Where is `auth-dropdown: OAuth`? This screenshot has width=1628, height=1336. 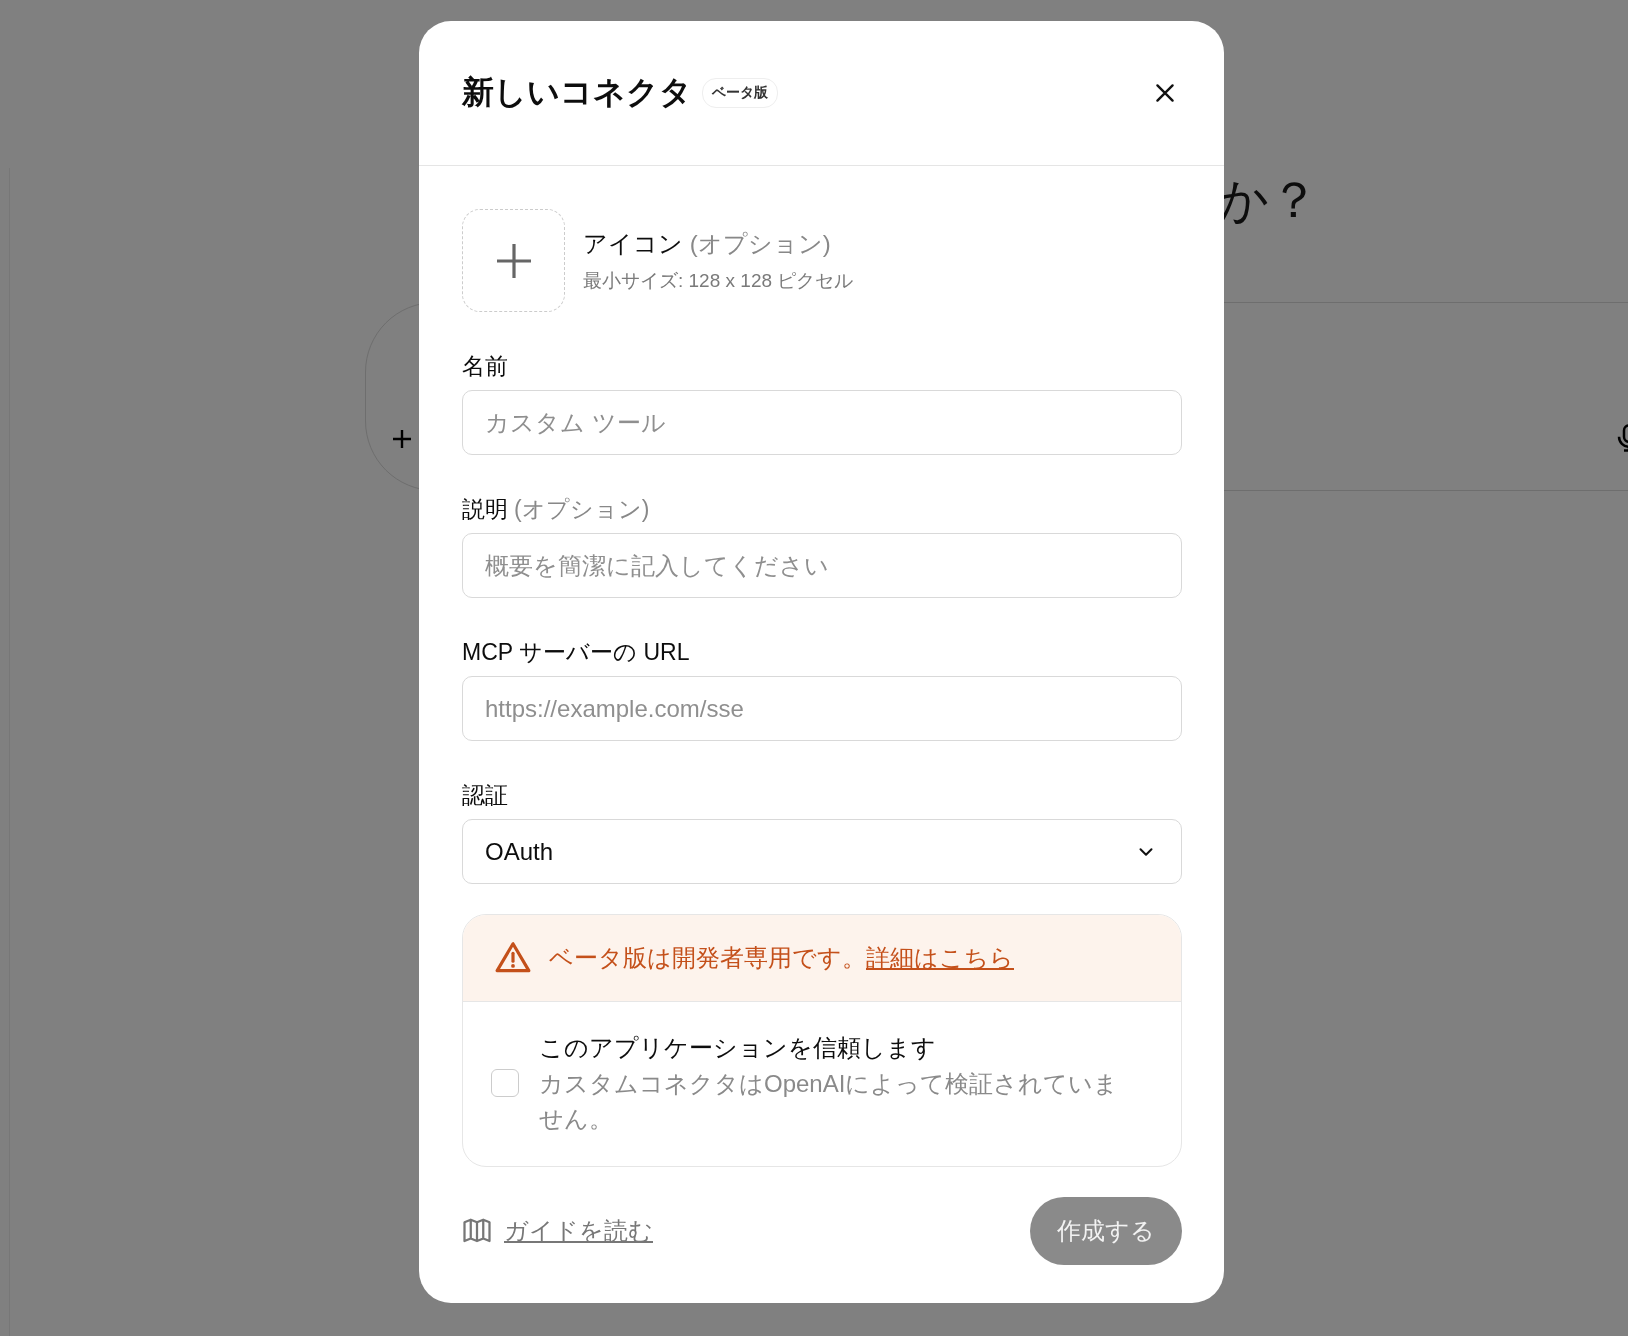
auth-dropdown: OAuth is located at coordinates (822, 851).